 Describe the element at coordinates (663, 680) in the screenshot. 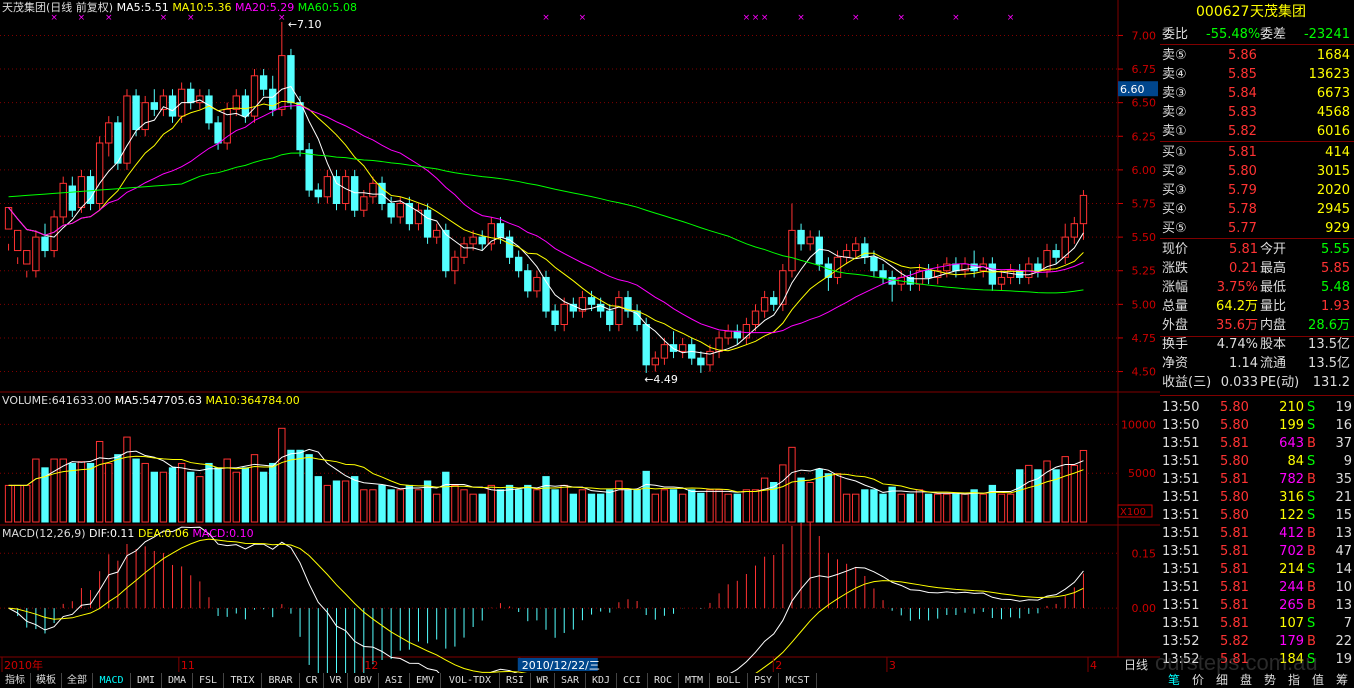

I see `indicator-tab-roc: ROC` at that location.